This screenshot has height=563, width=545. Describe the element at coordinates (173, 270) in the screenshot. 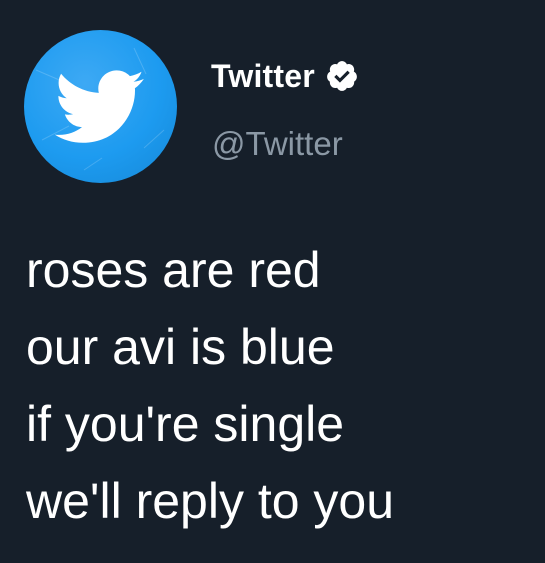

I see `tweet-line: roses are red` at that location.